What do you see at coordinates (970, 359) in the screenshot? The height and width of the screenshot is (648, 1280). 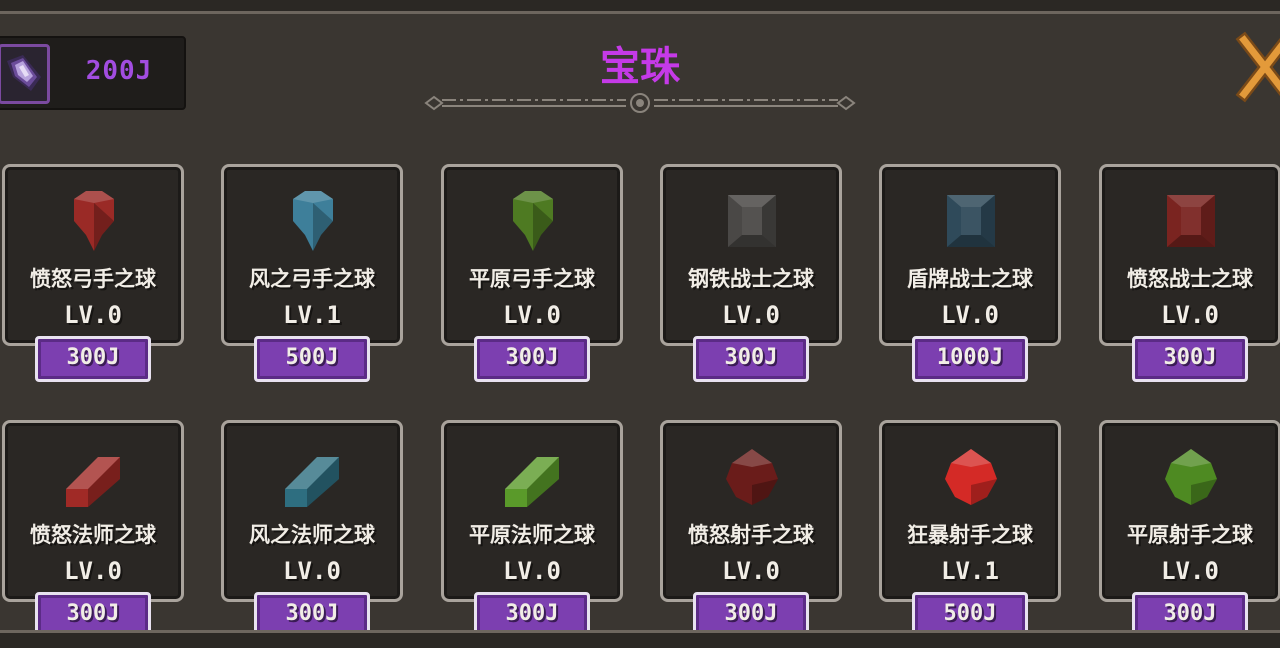 I see `upgrade-price-button: 1000J` at bounding box center [970, 359].